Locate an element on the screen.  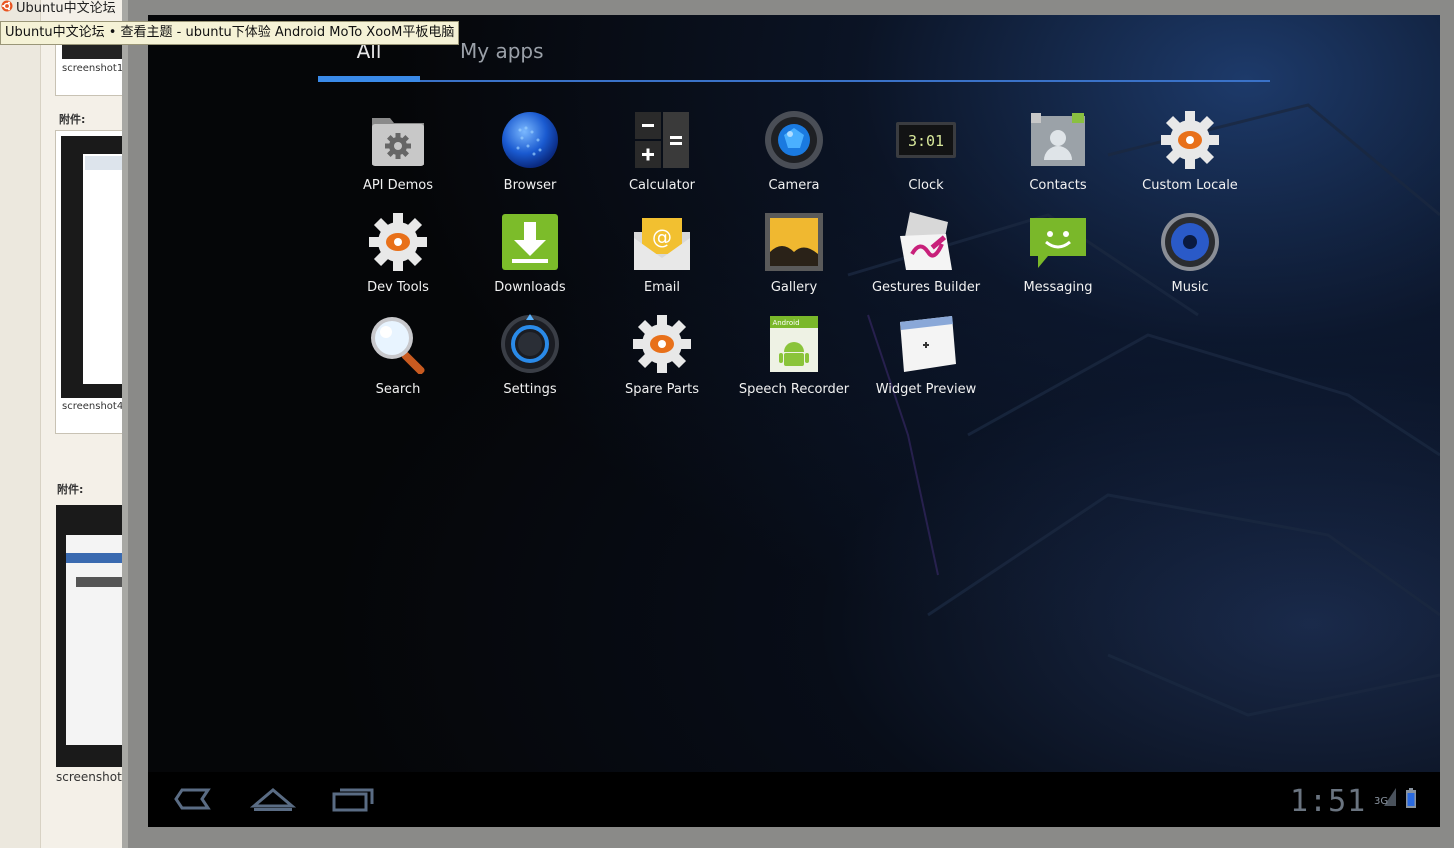
globe-icon is located at coordinates (530, 140).